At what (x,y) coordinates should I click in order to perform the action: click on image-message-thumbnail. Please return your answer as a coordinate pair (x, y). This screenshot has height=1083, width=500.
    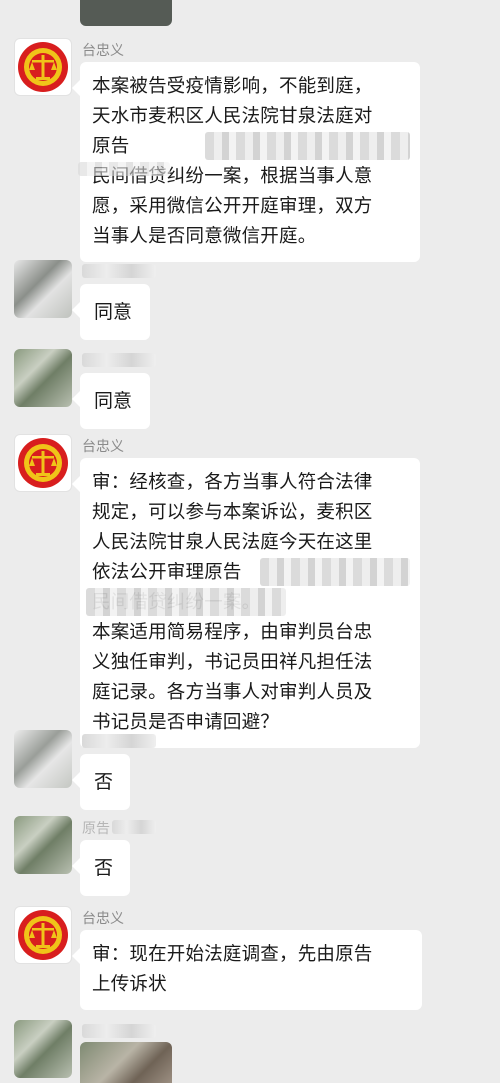
    Looking at the image, I should click on (126, 1062).